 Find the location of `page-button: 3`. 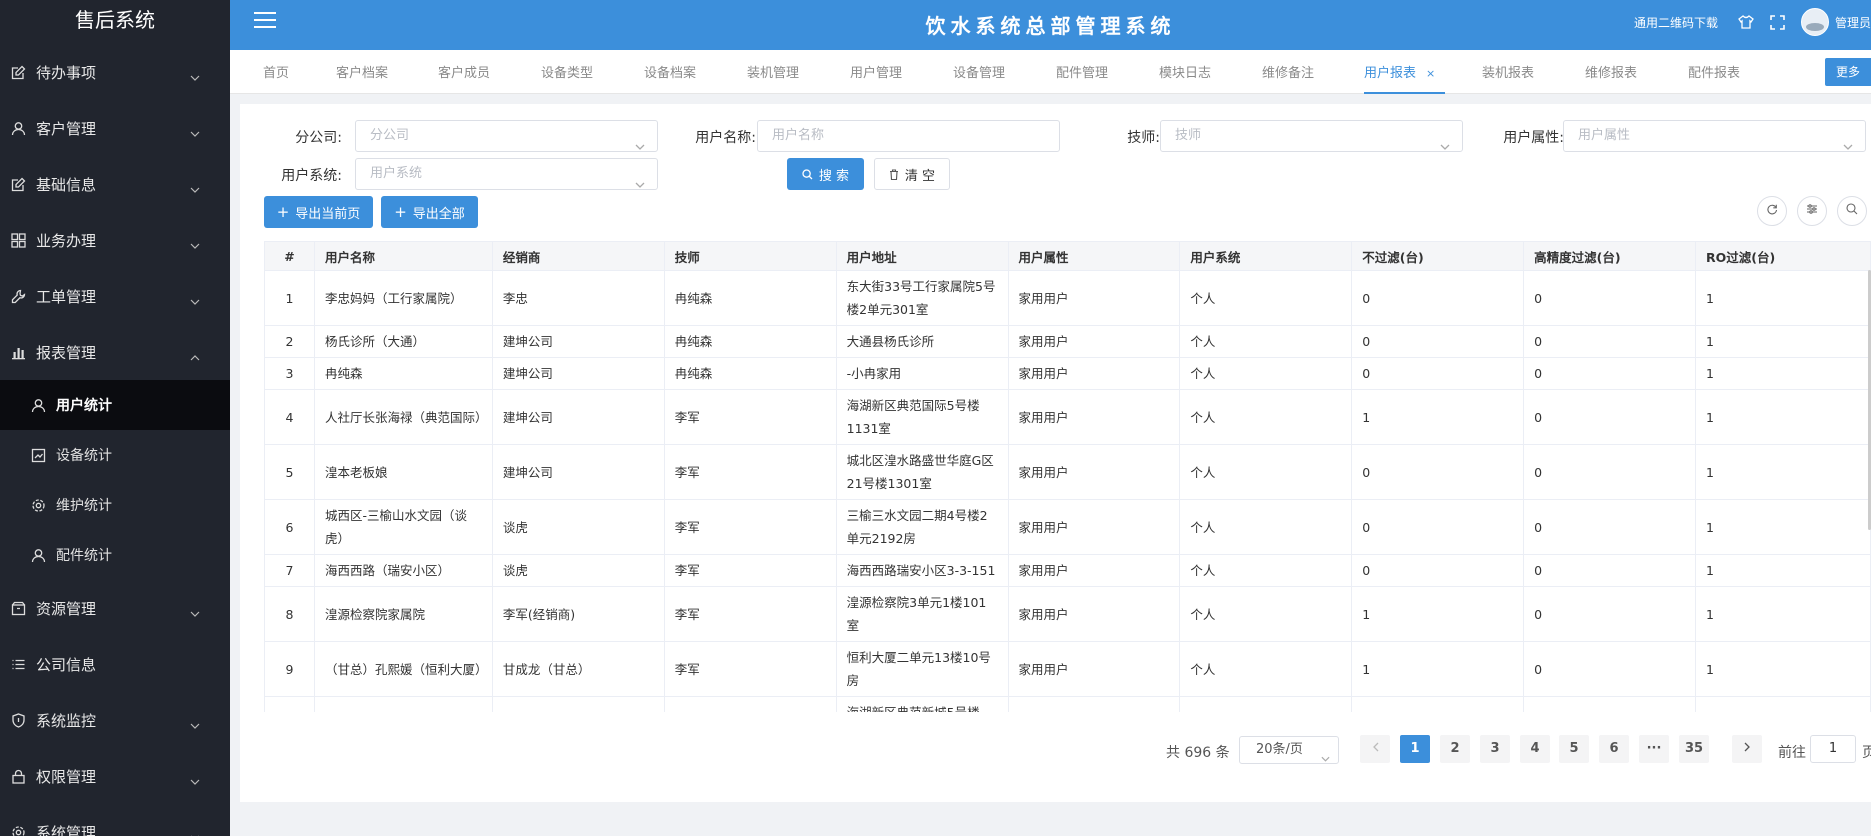

page-button: 3 is located at coordinates (1495, 749).